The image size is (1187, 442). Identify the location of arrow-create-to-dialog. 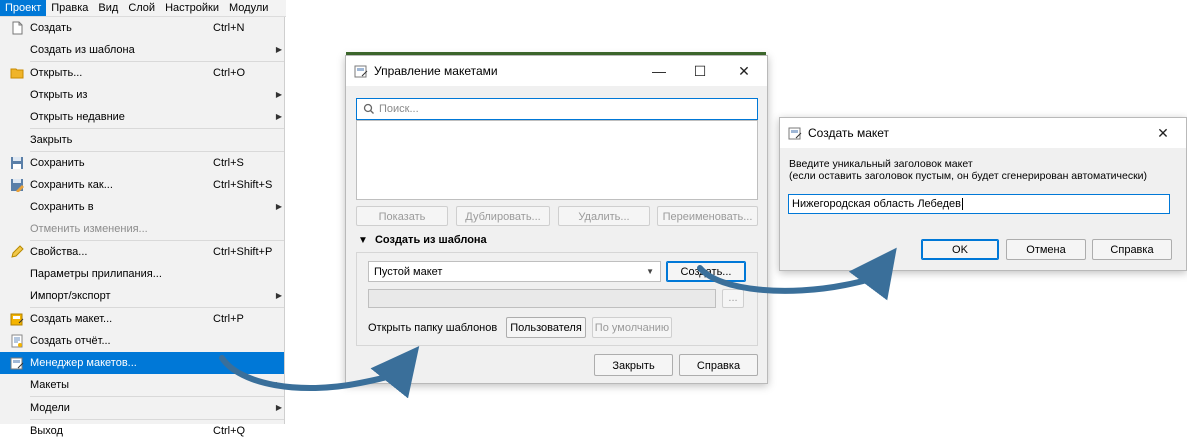
(797, 274).